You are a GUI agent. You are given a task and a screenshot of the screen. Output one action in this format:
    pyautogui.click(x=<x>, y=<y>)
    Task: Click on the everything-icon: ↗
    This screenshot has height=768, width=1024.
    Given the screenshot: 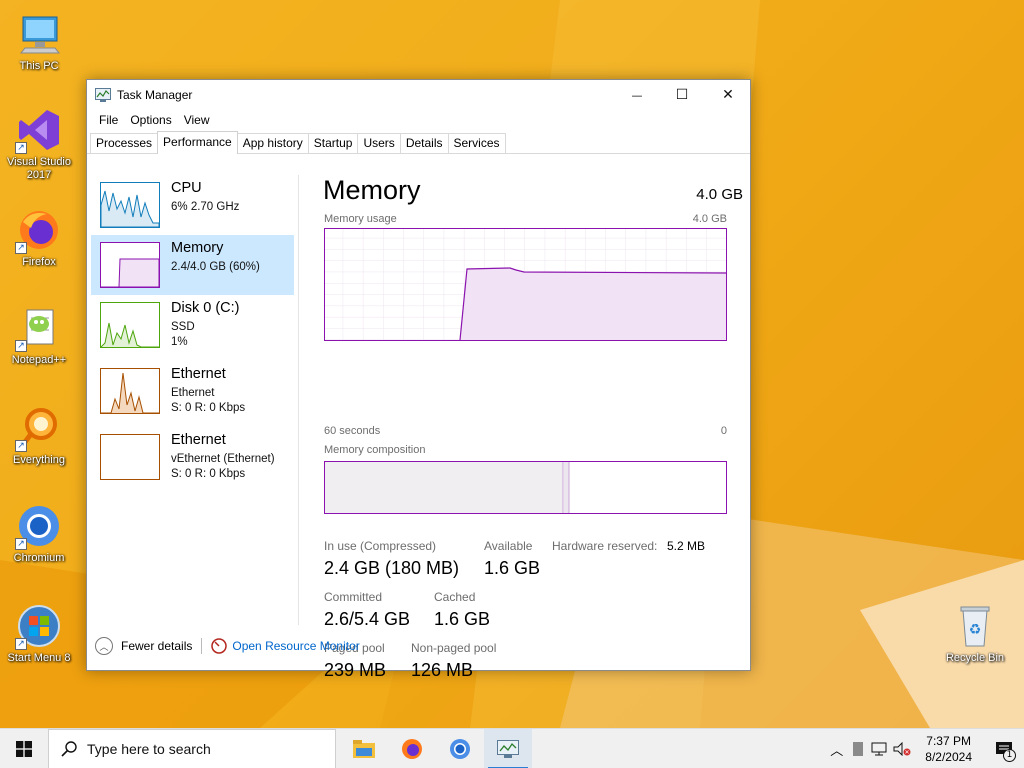 What is the action you would take?
    pyautogui.click(x=39, y=428)
    